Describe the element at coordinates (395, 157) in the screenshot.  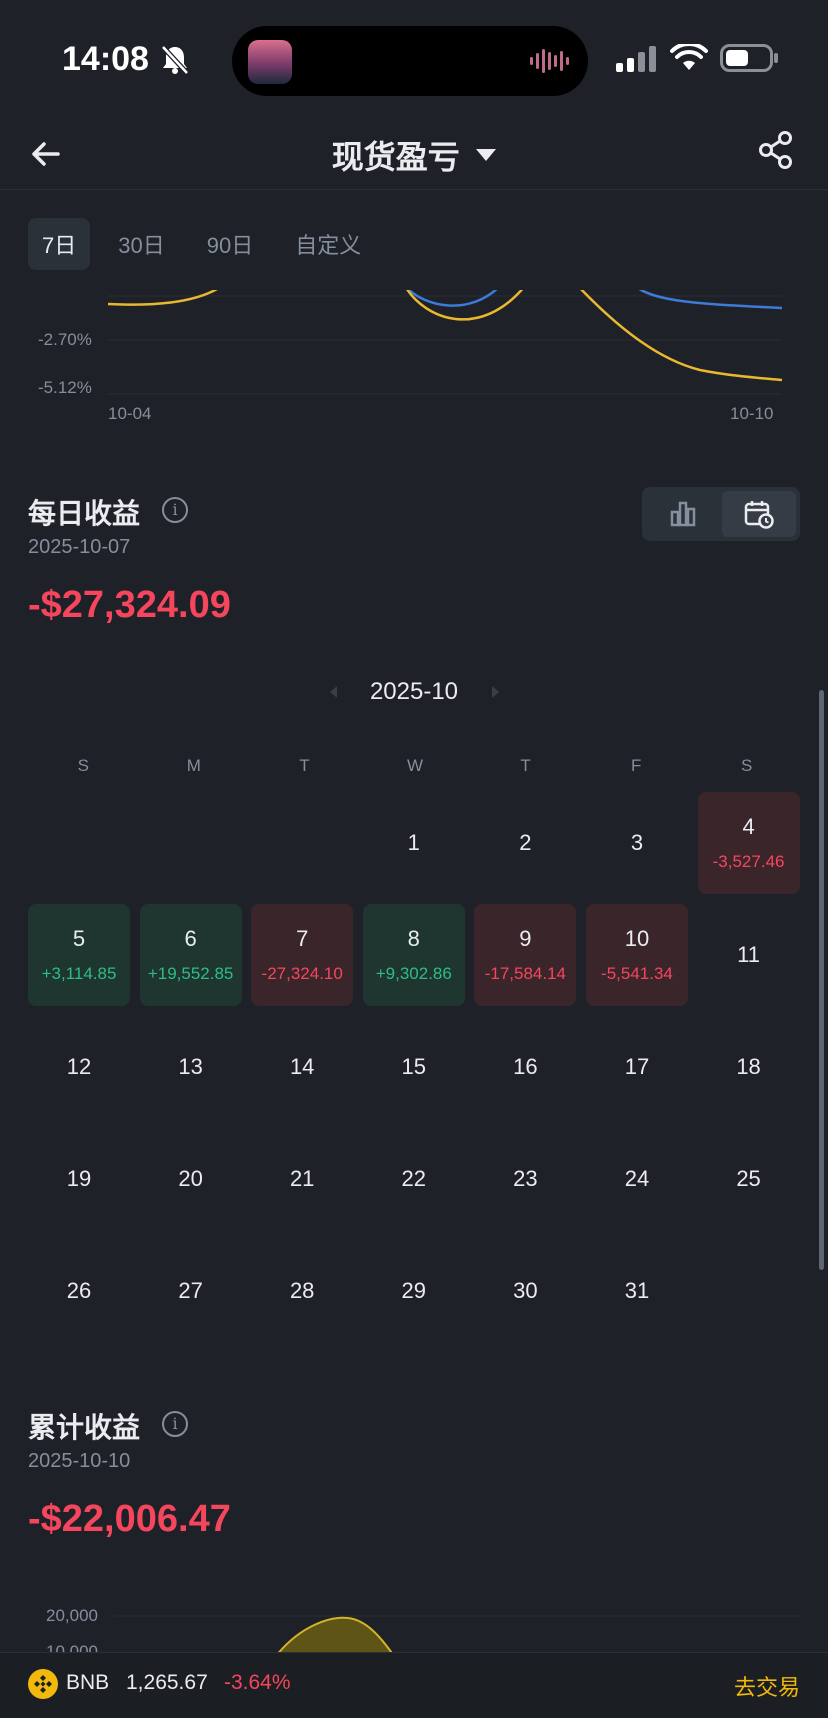
I see `page-title: 现货盈亏` at that location.